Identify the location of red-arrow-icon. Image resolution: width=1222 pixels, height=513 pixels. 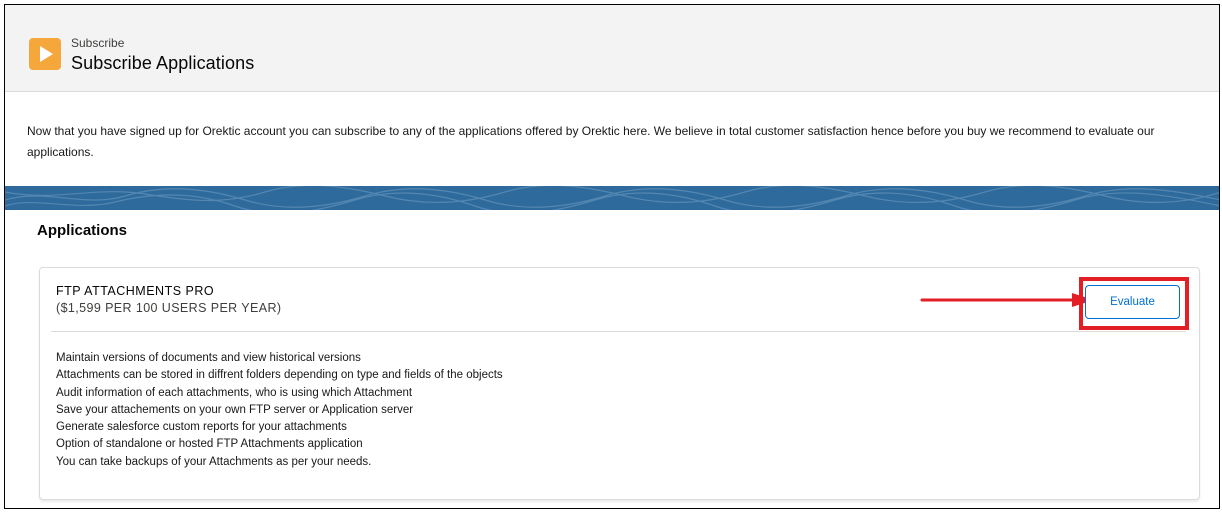
(1007, 300).